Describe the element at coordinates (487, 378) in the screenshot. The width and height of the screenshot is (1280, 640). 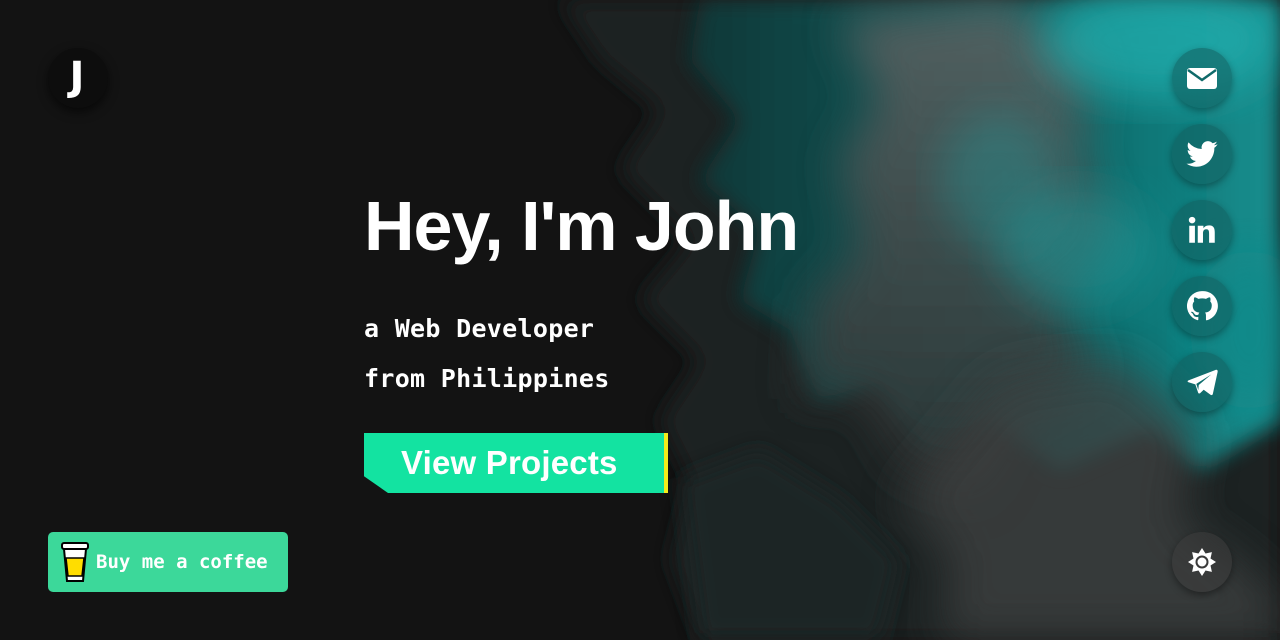
I see `hero-subtitle-line-2: from Philippines` at that location.